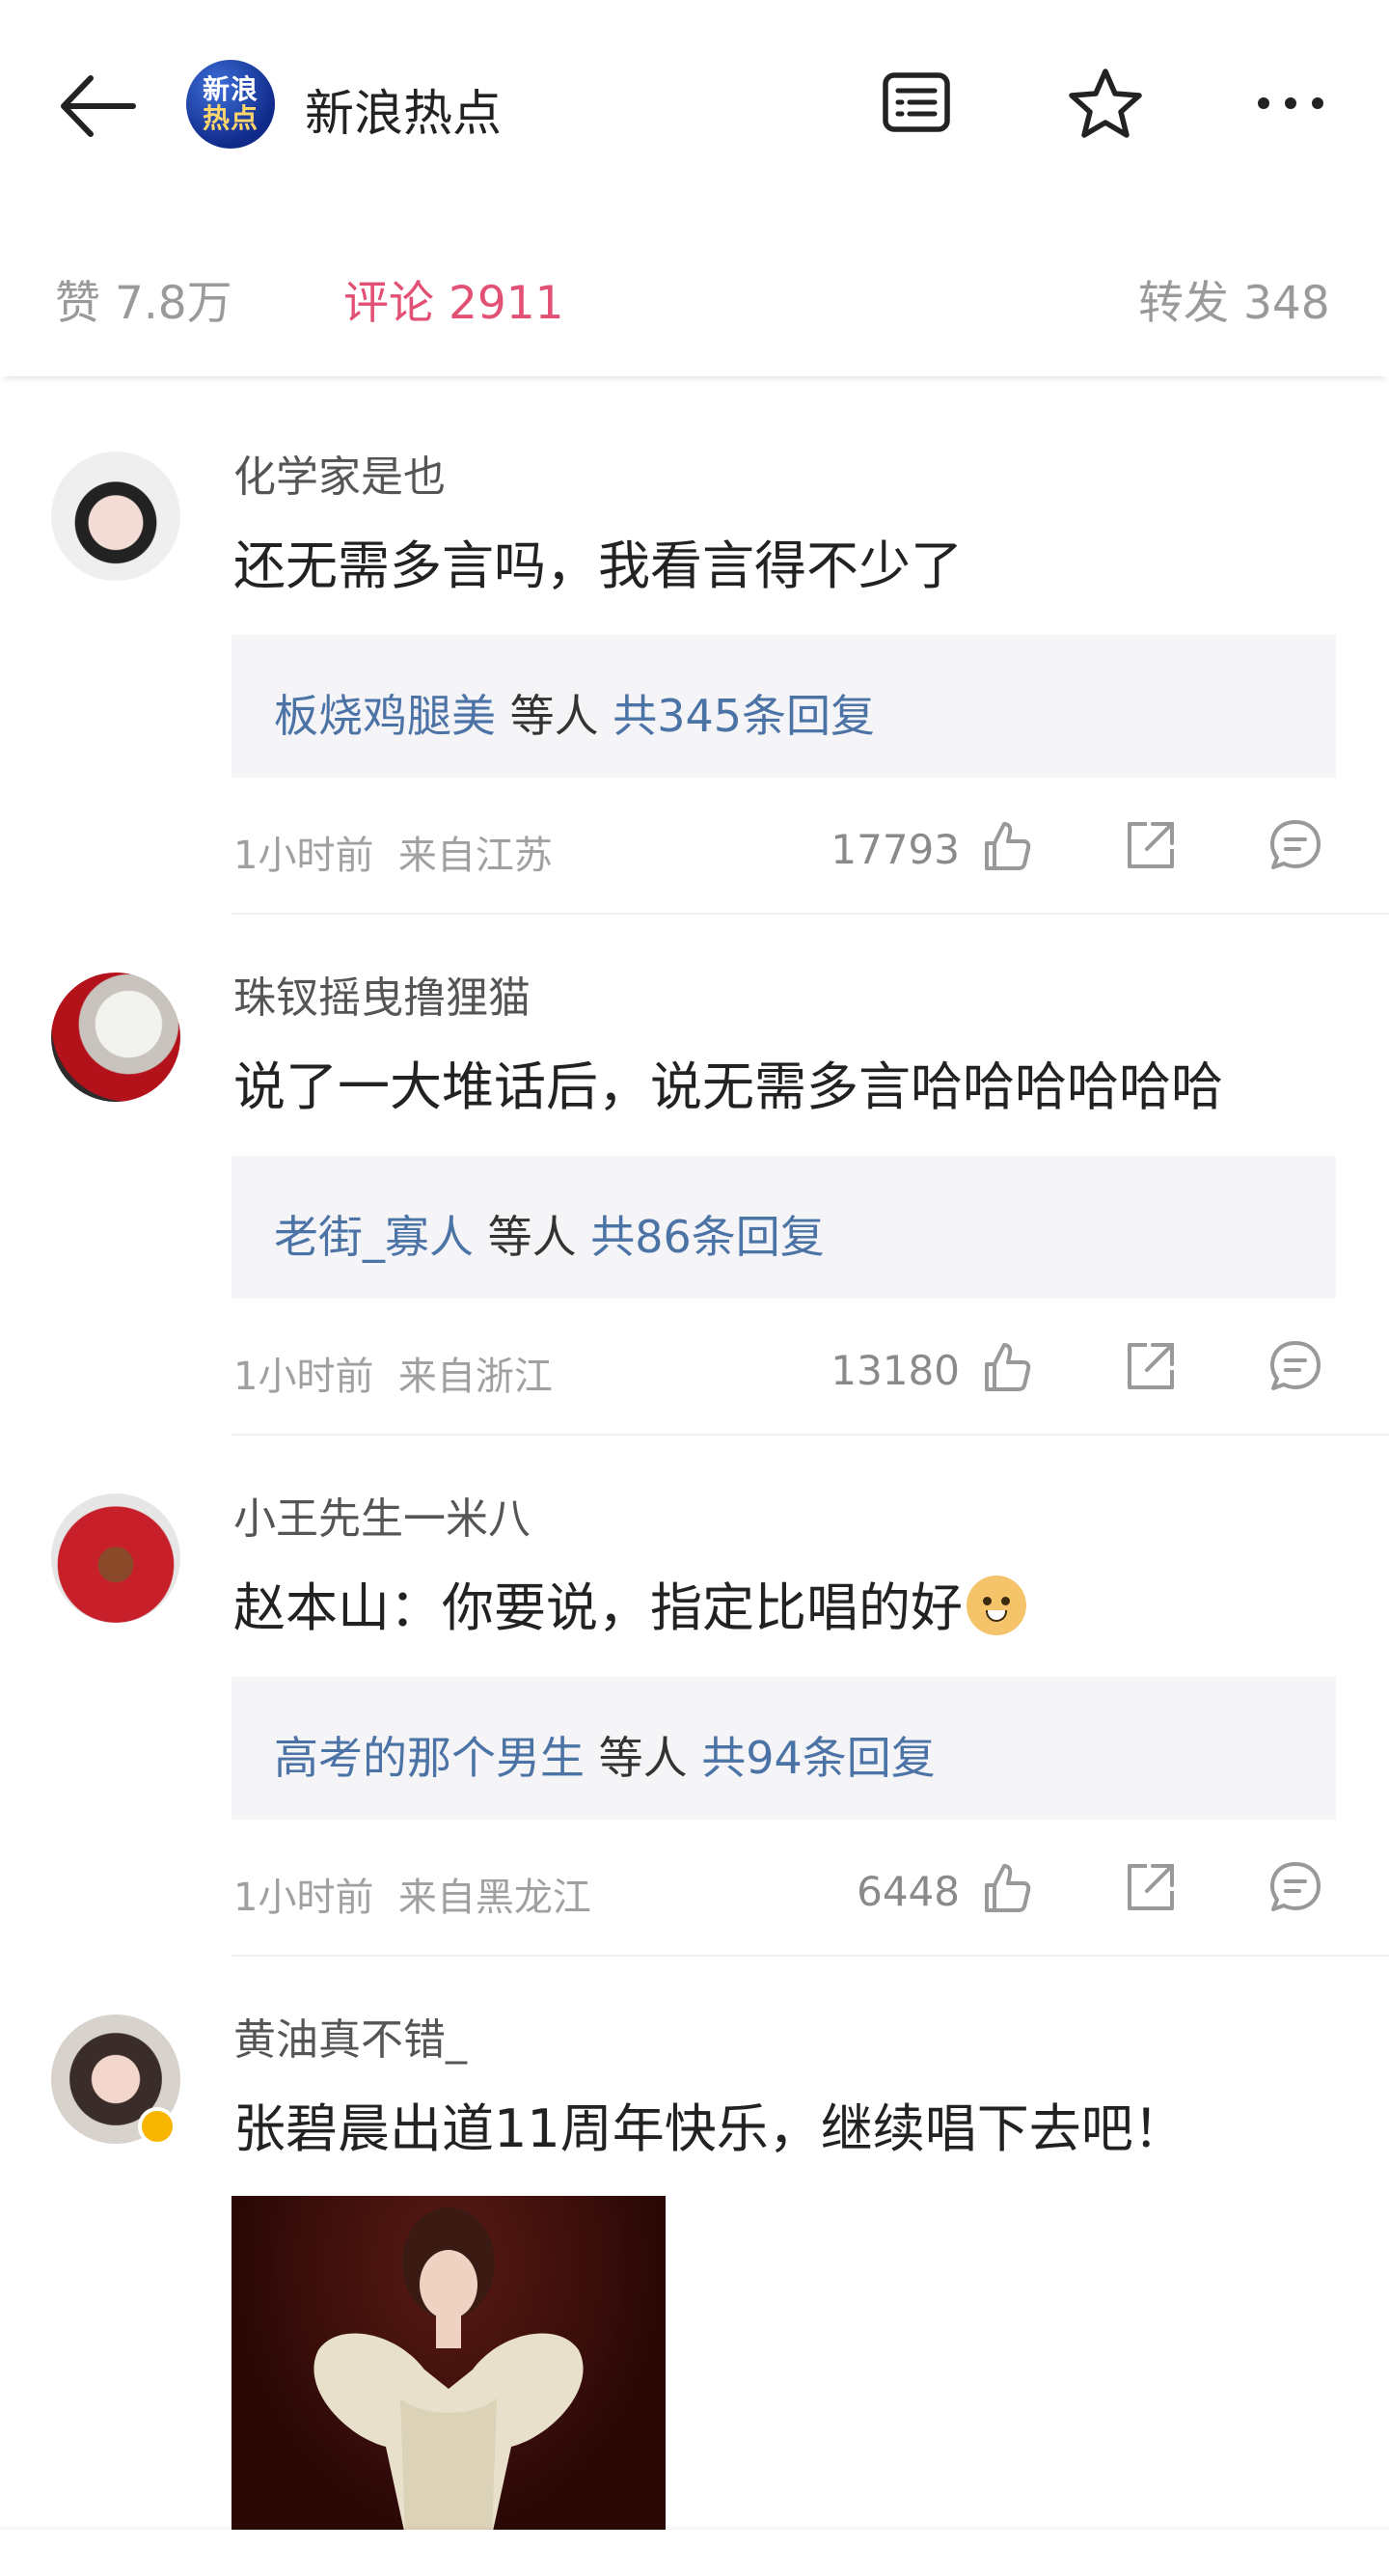  I want to click on logo-text-bottom: 热点, so click(231, 118).